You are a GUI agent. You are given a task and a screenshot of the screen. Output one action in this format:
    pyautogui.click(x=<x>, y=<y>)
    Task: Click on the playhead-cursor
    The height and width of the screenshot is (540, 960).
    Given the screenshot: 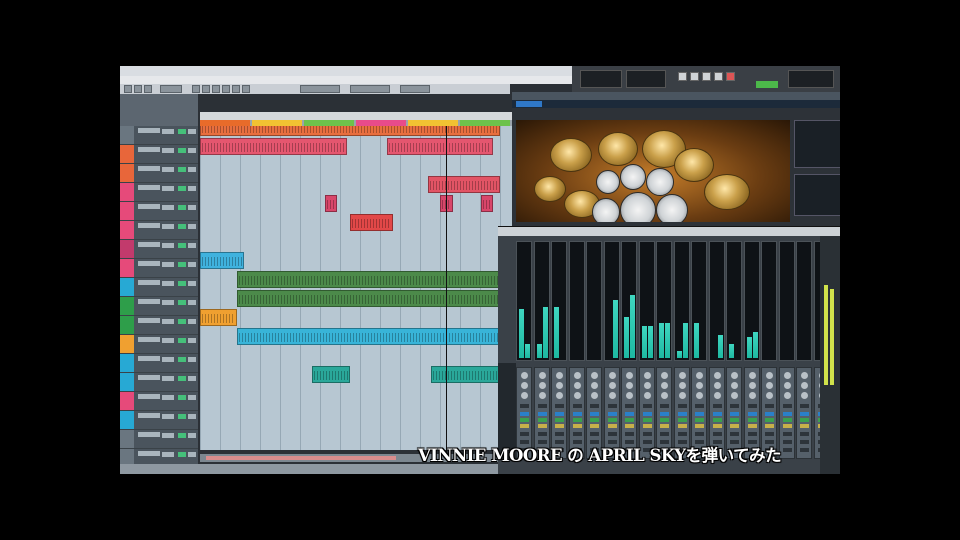 What is the action you would take?
    pyautogui.click(x=447, y=291)
    